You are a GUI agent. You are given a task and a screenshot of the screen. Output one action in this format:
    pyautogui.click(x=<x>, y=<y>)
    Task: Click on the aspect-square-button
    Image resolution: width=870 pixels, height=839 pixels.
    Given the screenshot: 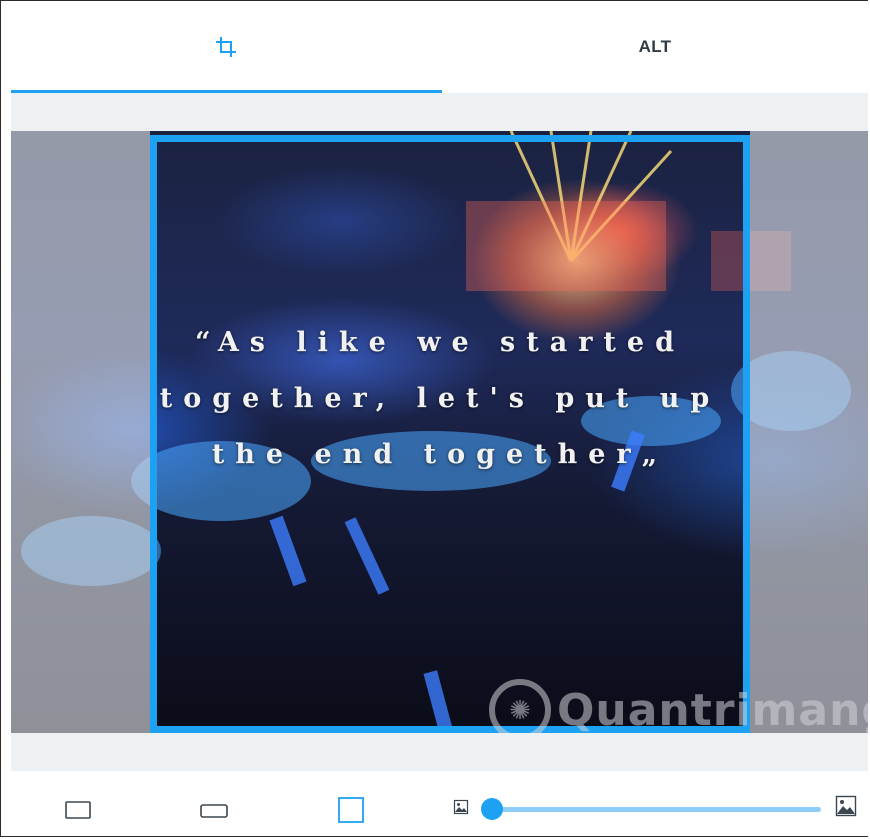 What is the action you would take?
    pyautogui.click(x=351, y=810)
    